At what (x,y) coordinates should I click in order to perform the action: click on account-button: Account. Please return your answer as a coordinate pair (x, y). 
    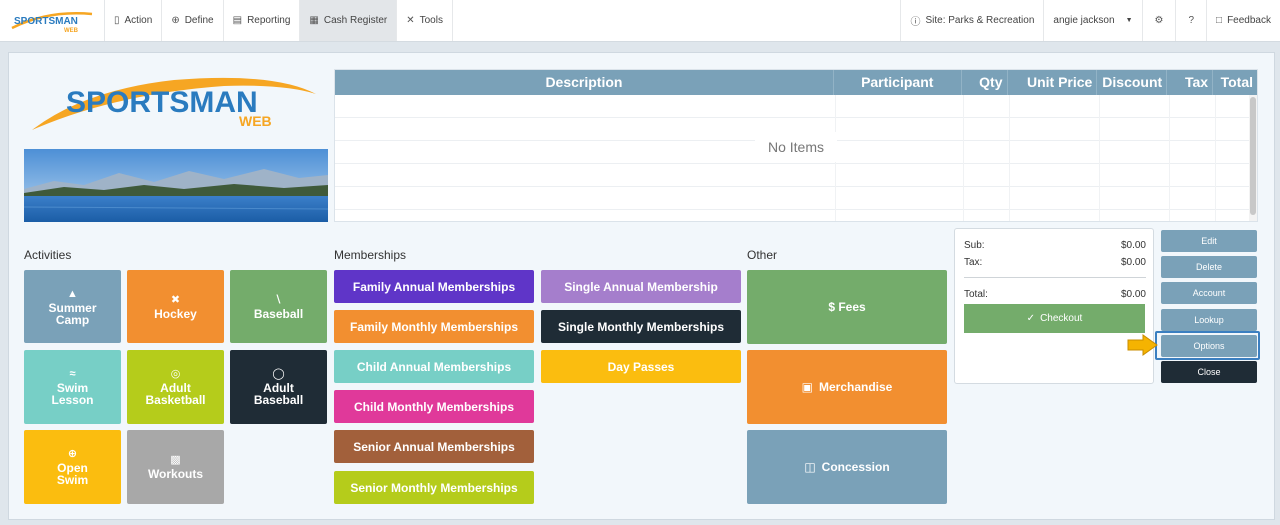
    Looking at the image, I should click on (1209, 293).